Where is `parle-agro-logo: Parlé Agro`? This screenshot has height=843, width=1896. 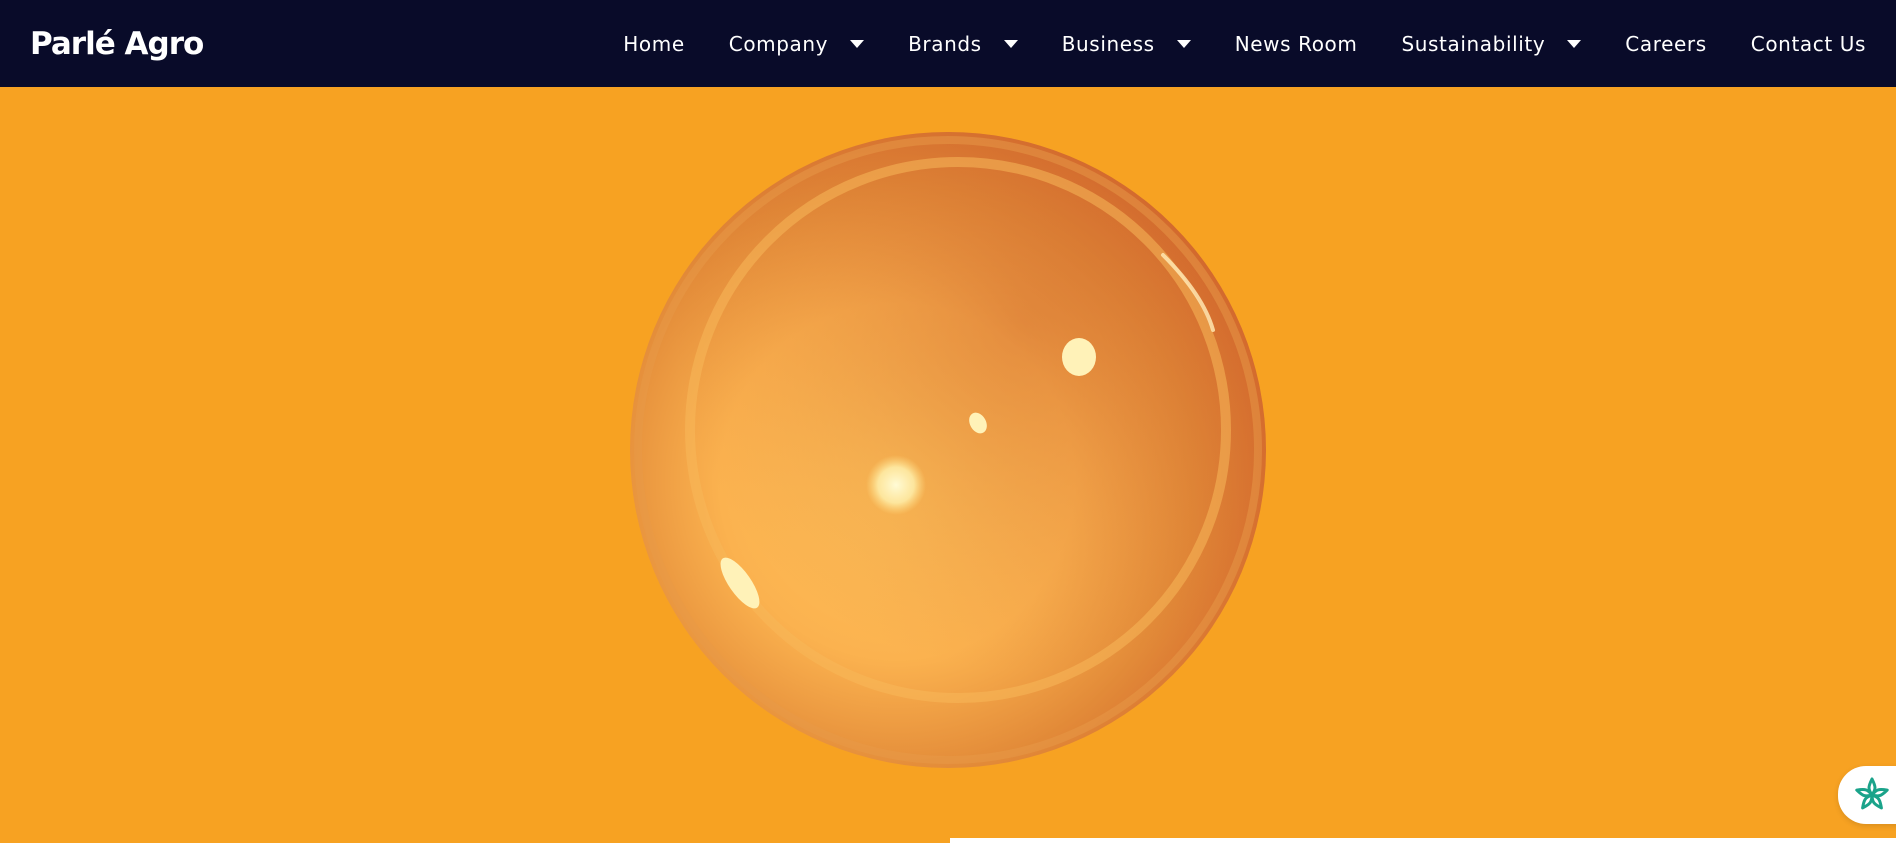 parle-agro-logo: Parlé Agro is located at coordinates (117, 44).